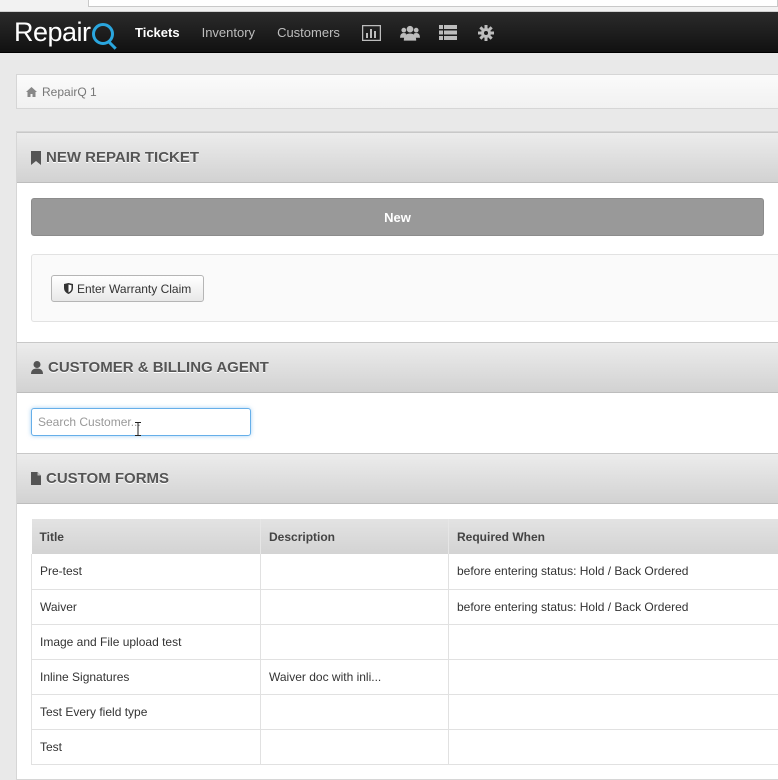 The height and width of the screenshot is (780, 778). Describe the element at coordinates (397, 217) in the screenshot. I see `new-ticket-button: New` at that location.